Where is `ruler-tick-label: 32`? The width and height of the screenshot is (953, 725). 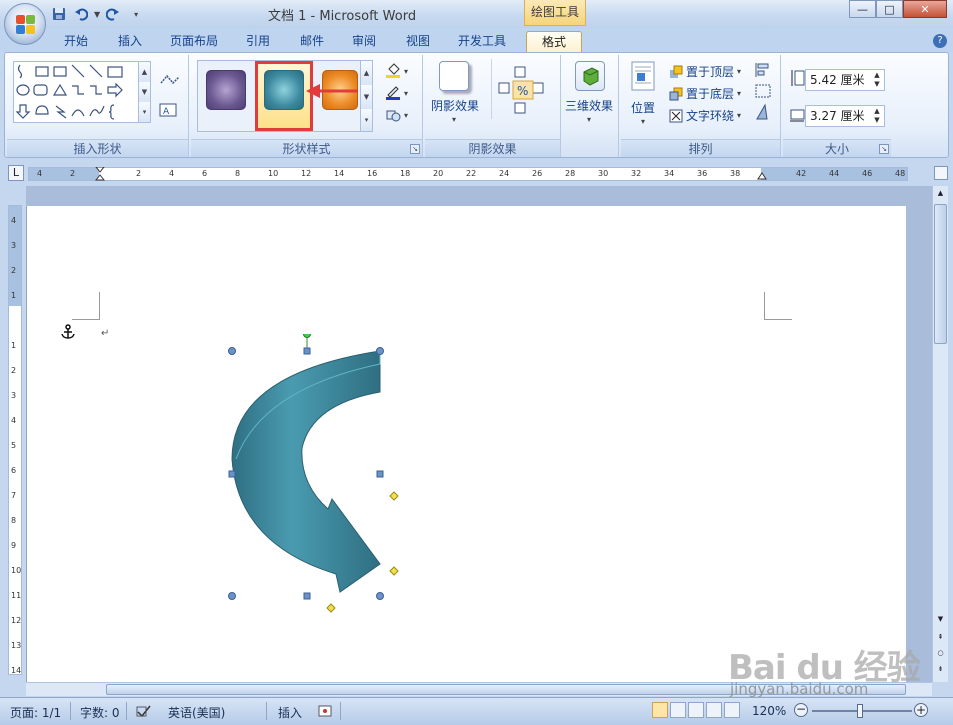 ruler-tick-label: 32 is located at coordinates (636, 173).